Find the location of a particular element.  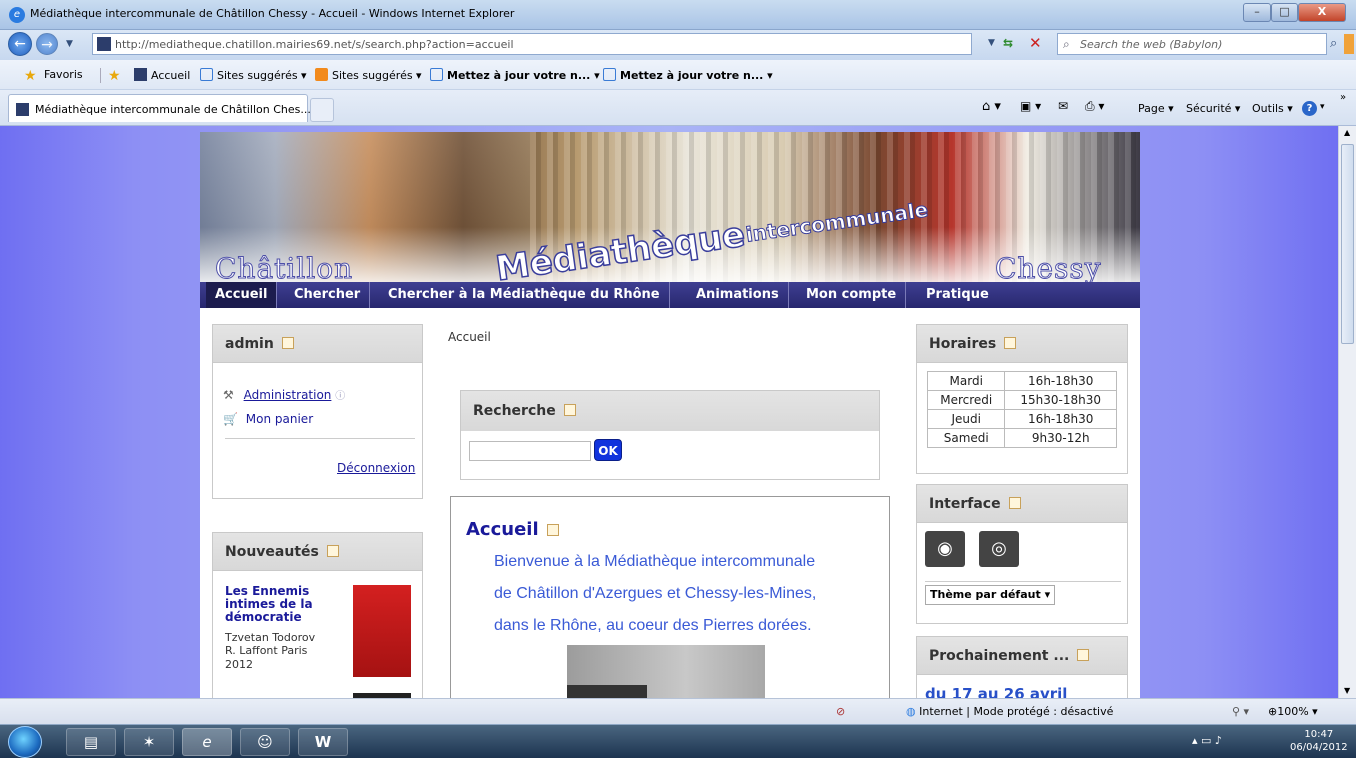

nav-animations: Animations is located at coordinates (738, 295).